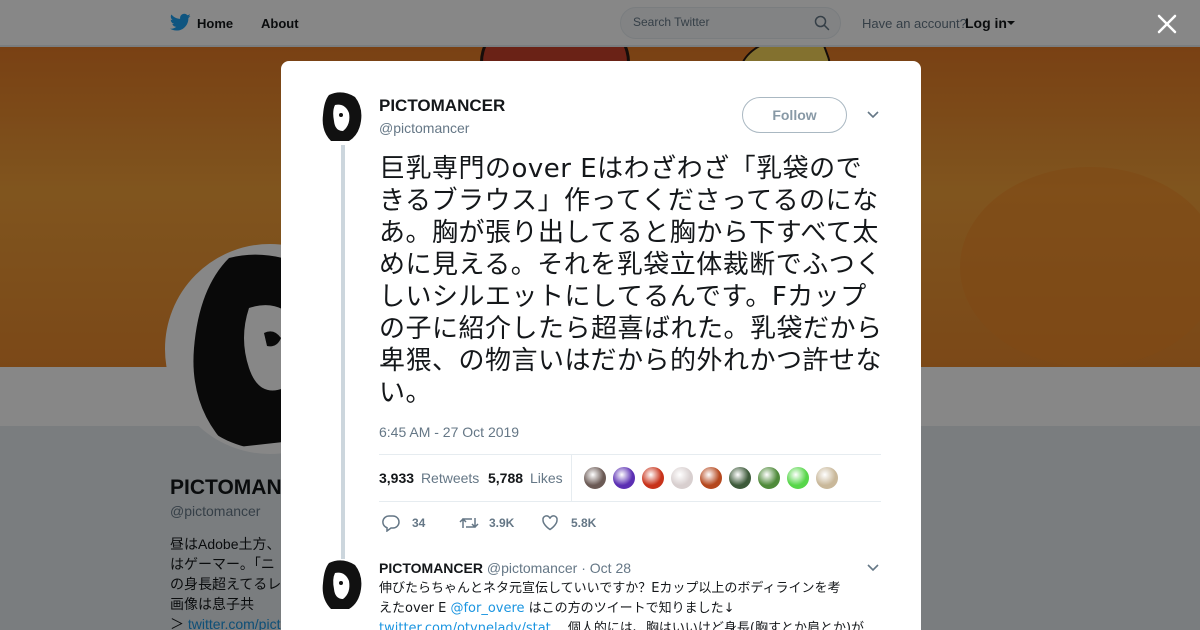 The image size is (1200, 630). What do you see at coordinates (397, 478) in the screenshot?
I see `retweets-count: 3,933` at bounding box center [397, 478].